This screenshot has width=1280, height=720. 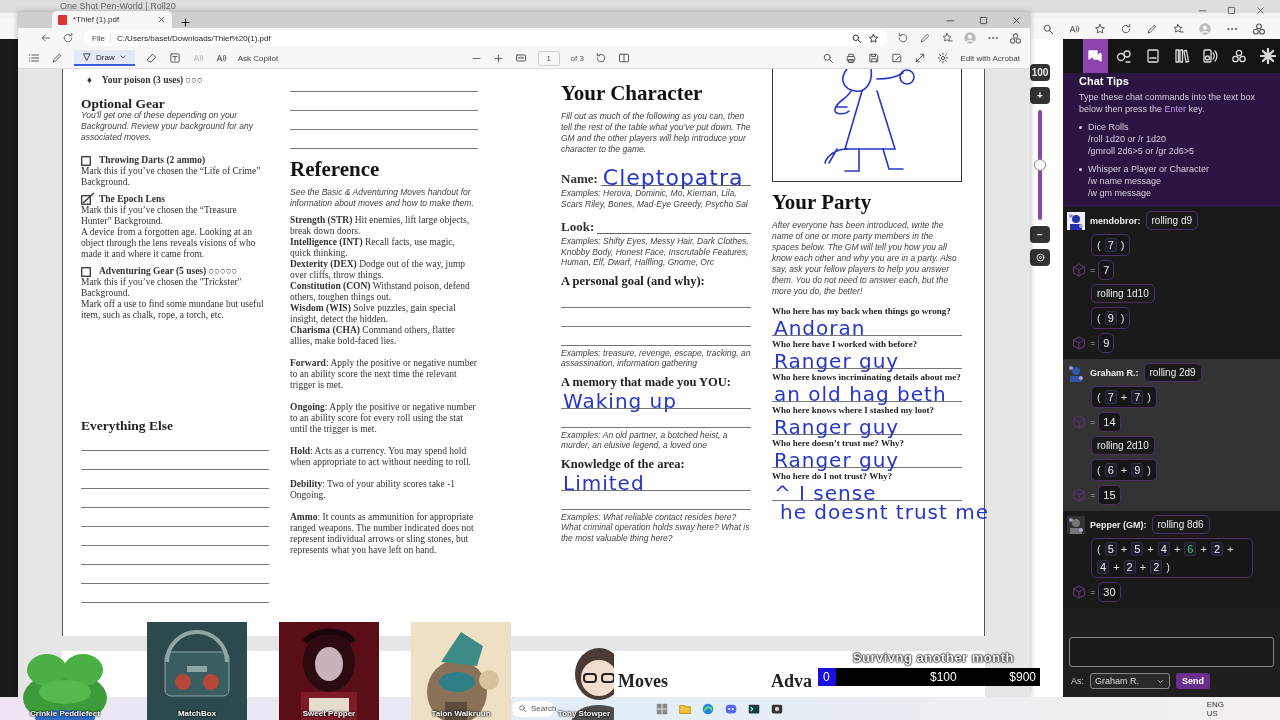 What do you see at coordinates (118, 6) in the screenshot?
I see `browser-tab: One Shot Pen-World | Roll20` at bounding box center [118, 6].